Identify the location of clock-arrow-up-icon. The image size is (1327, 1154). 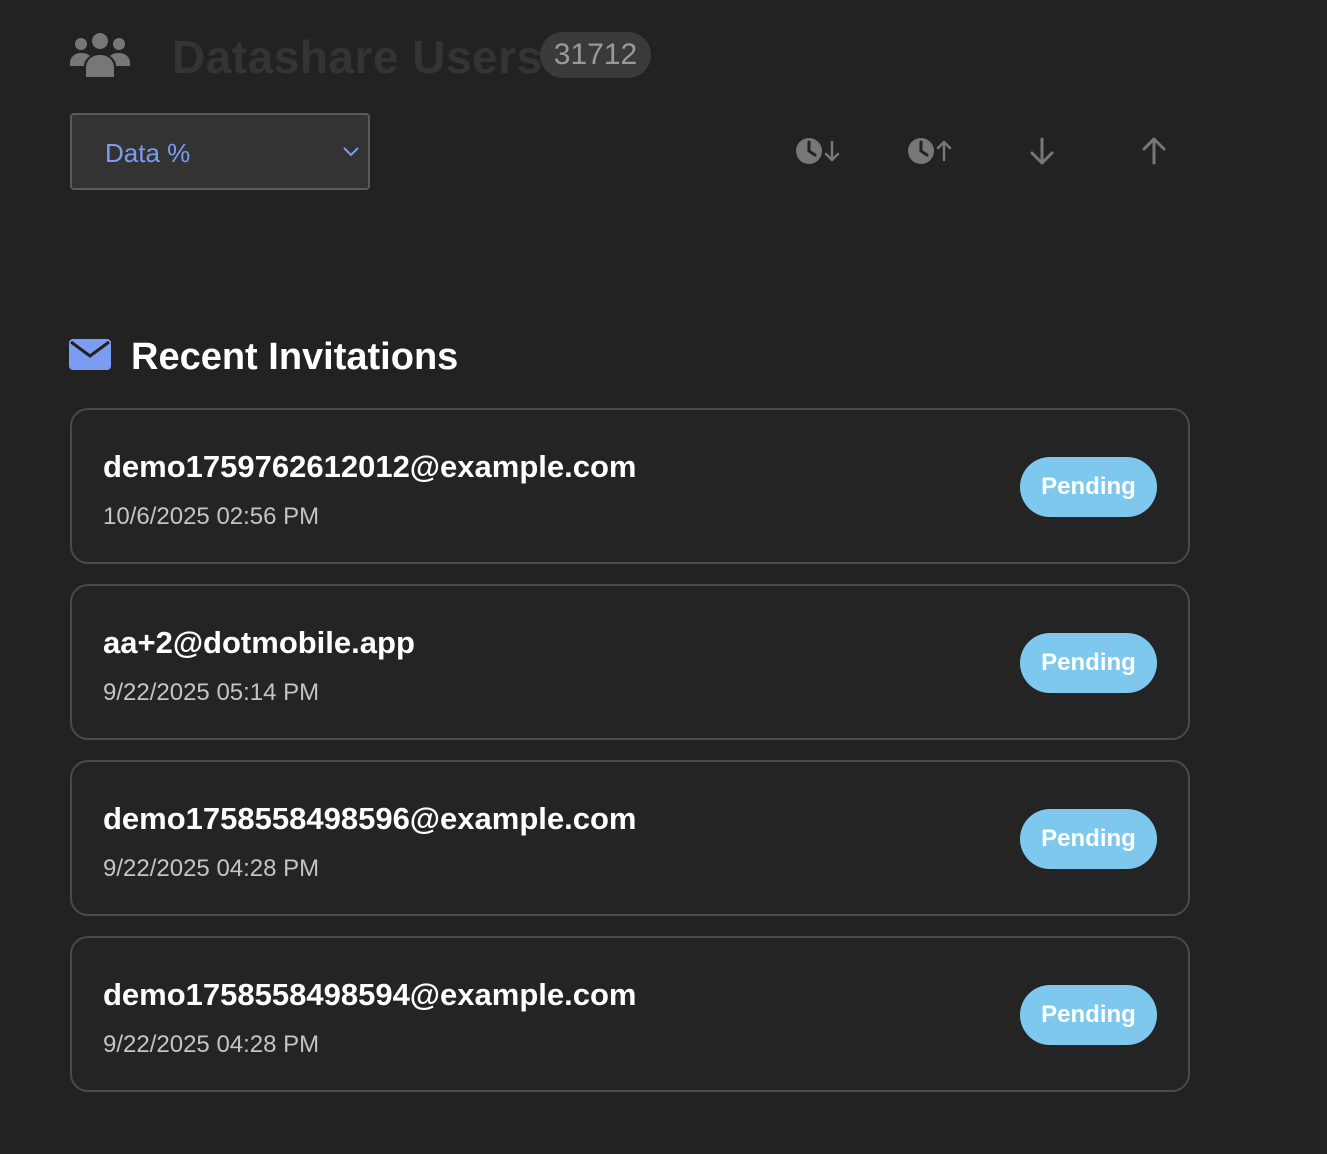
(932, 151).